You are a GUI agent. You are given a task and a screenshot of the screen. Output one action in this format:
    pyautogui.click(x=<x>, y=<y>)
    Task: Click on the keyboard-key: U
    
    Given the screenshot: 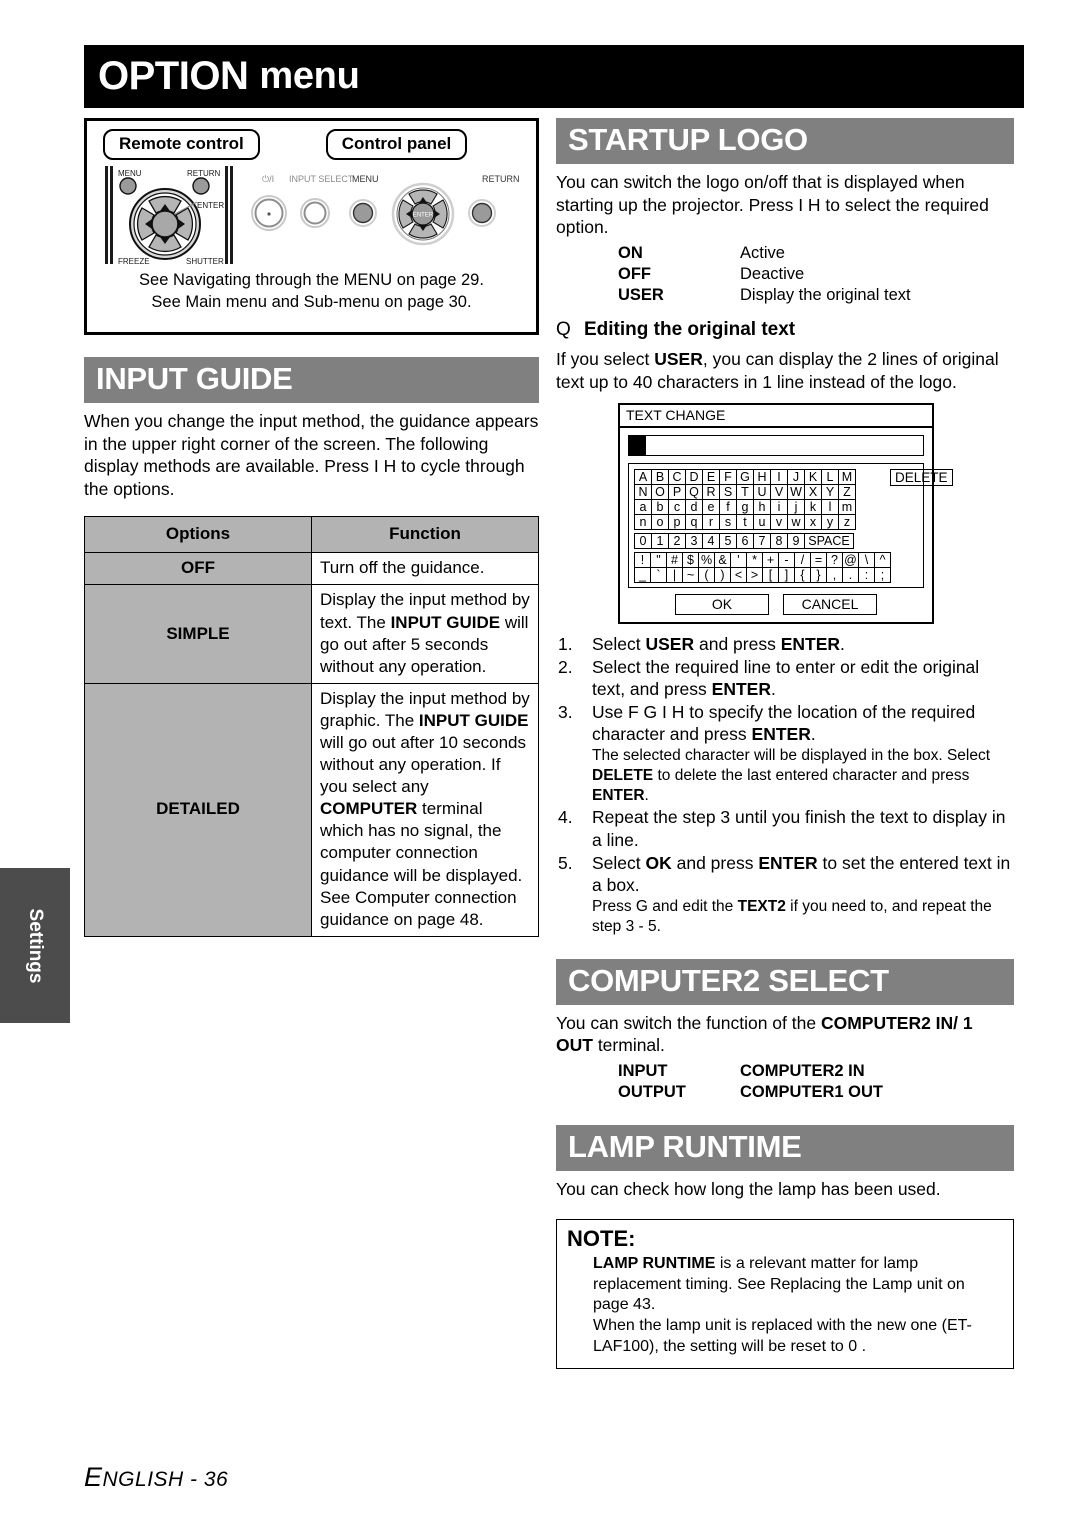 What is the action you would take?
    pyautogui.click(x=762, y=492)
    